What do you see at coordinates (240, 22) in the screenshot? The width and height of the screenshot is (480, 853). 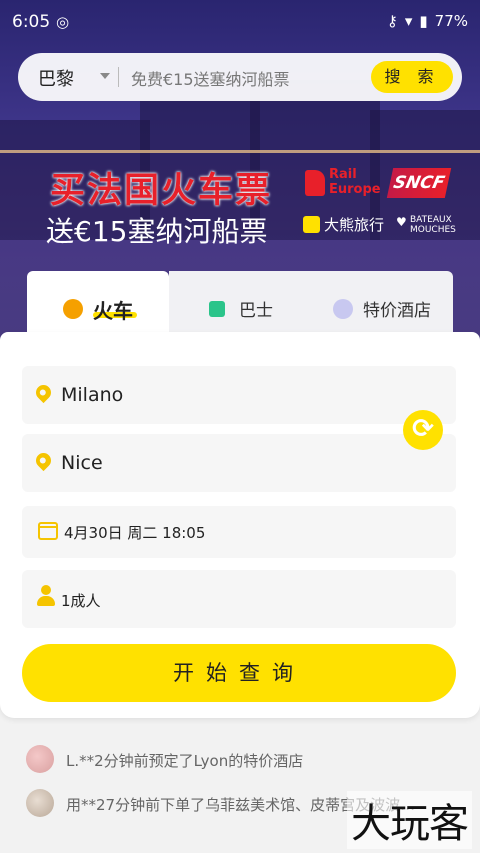 I see `status-bar: 6:05 ◎ ⚷ ▾ ▮ 77%` at bounding box center [240, 22].